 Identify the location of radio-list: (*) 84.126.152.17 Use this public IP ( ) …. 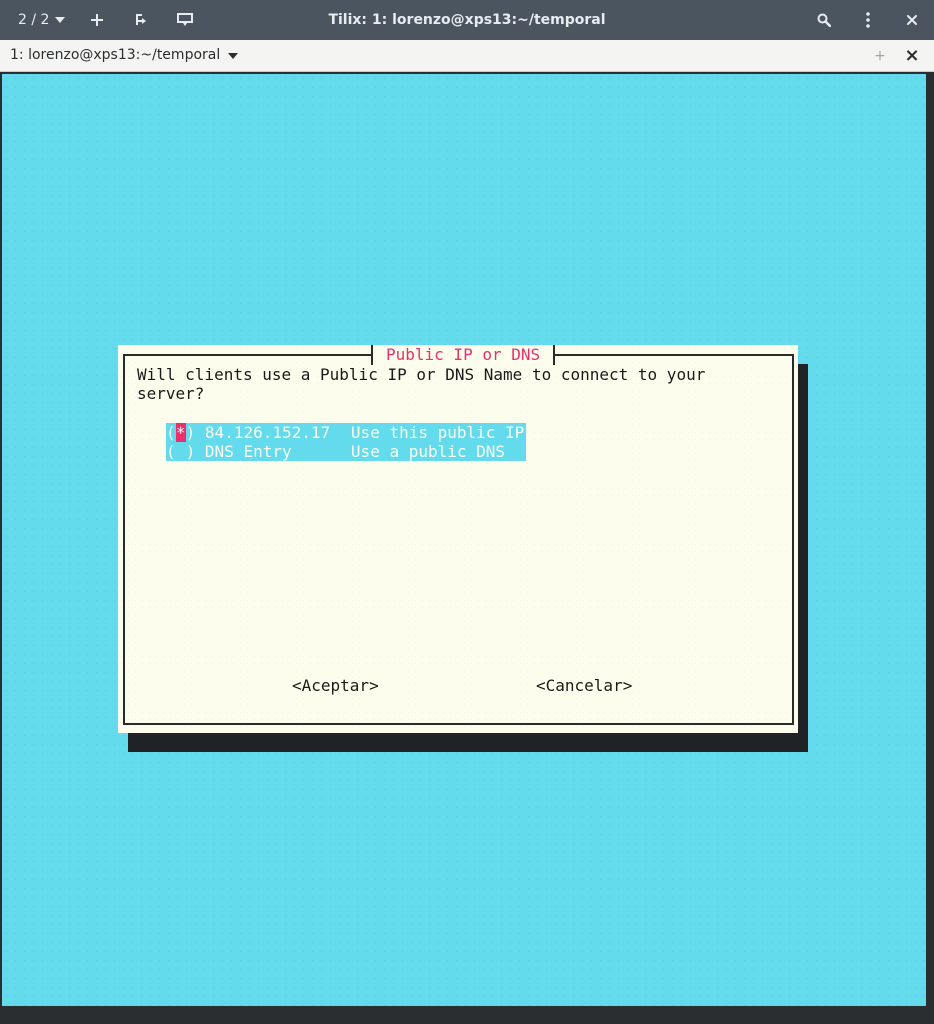
(346, 442).